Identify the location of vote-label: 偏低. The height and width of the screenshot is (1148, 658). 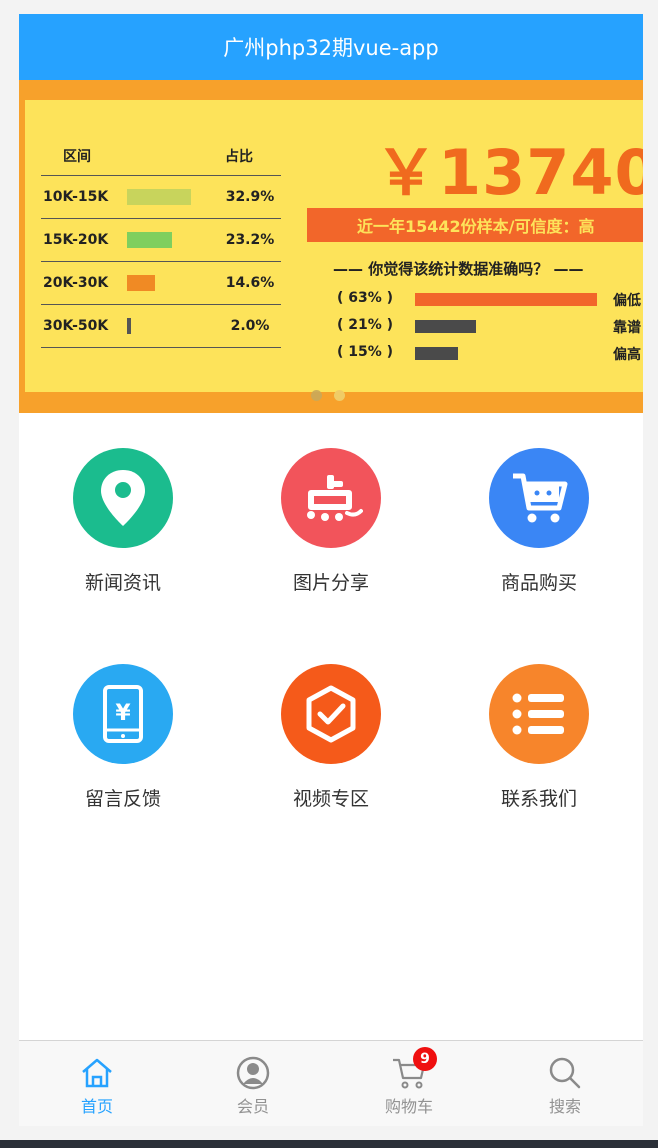
(627, 301).